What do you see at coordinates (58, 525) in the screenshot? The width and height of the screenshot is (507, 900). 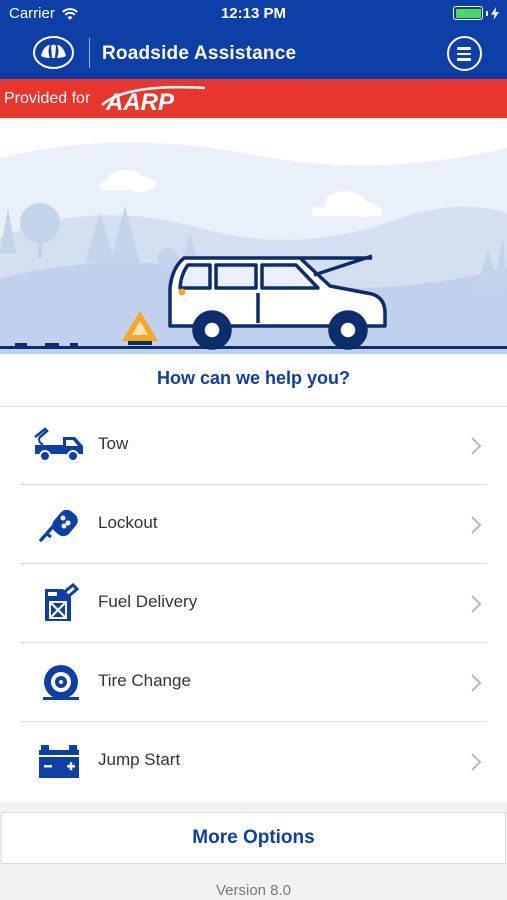 I see `car-key-icon` at bounding box center [58, 525].